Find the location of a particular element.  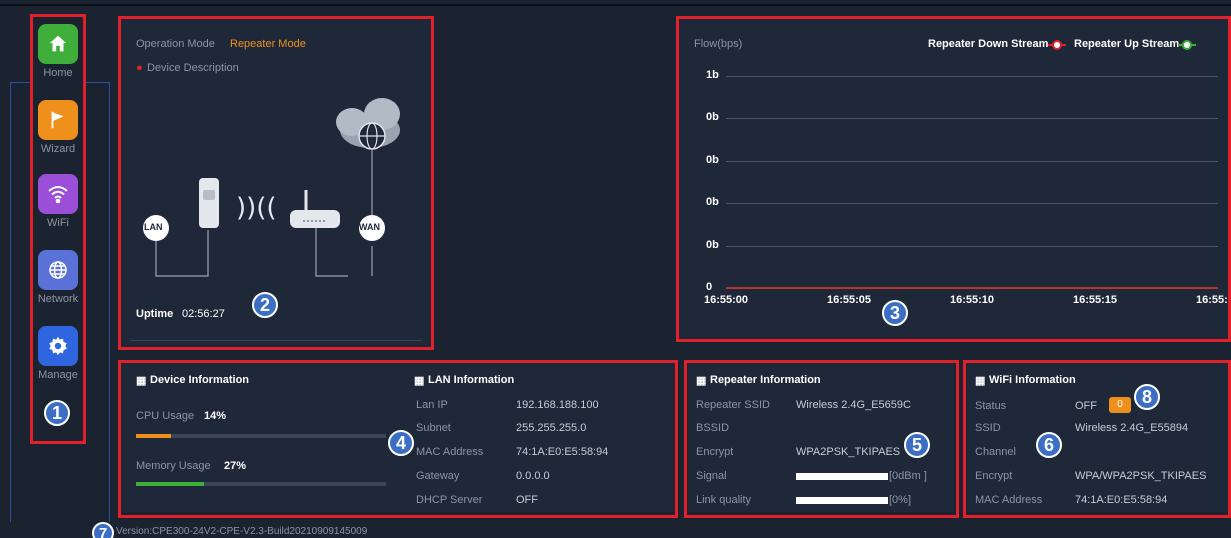

wifi-status-label: Status is located at coordinates (991, 406).